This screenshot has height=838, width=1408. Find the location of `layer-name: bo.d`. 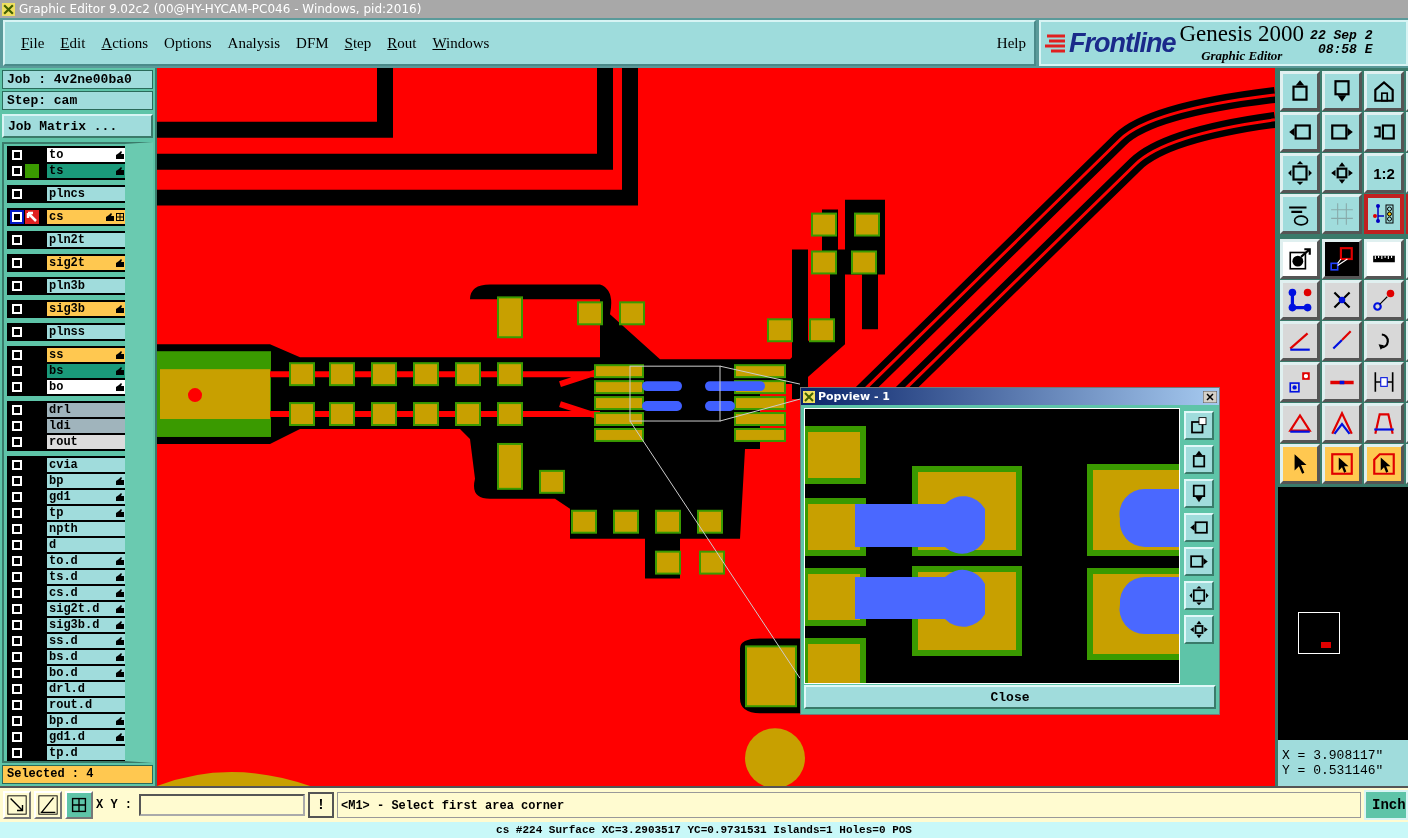

layer-name: bo.d is located at coordinates (86, 673).